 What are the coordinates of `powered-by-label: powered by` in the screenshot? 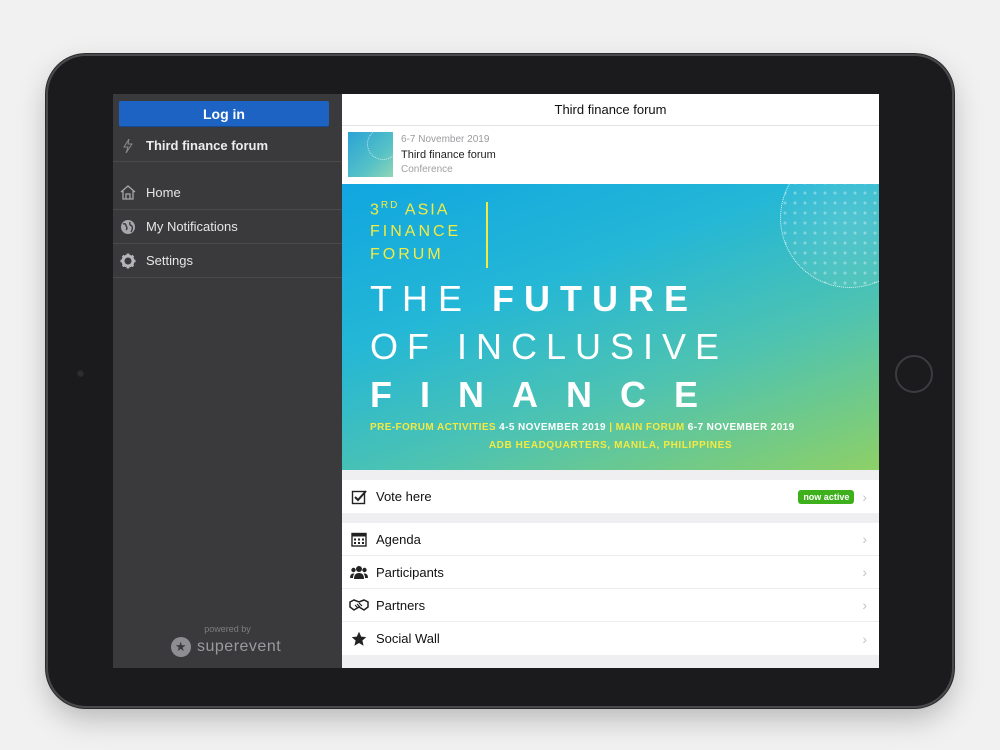 It's located at (227, 629).